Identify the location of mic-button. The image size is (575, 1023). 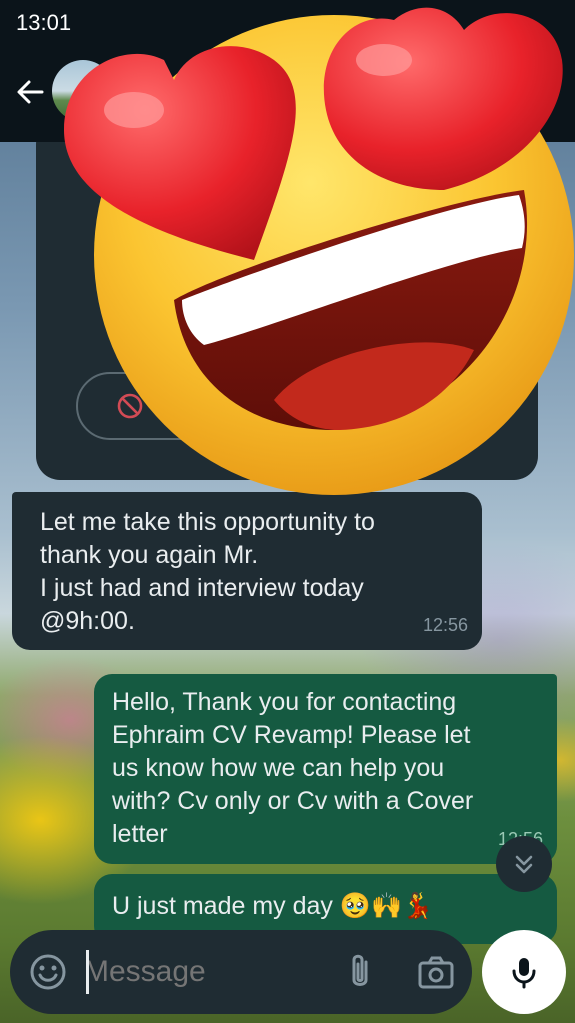
(524, 972).